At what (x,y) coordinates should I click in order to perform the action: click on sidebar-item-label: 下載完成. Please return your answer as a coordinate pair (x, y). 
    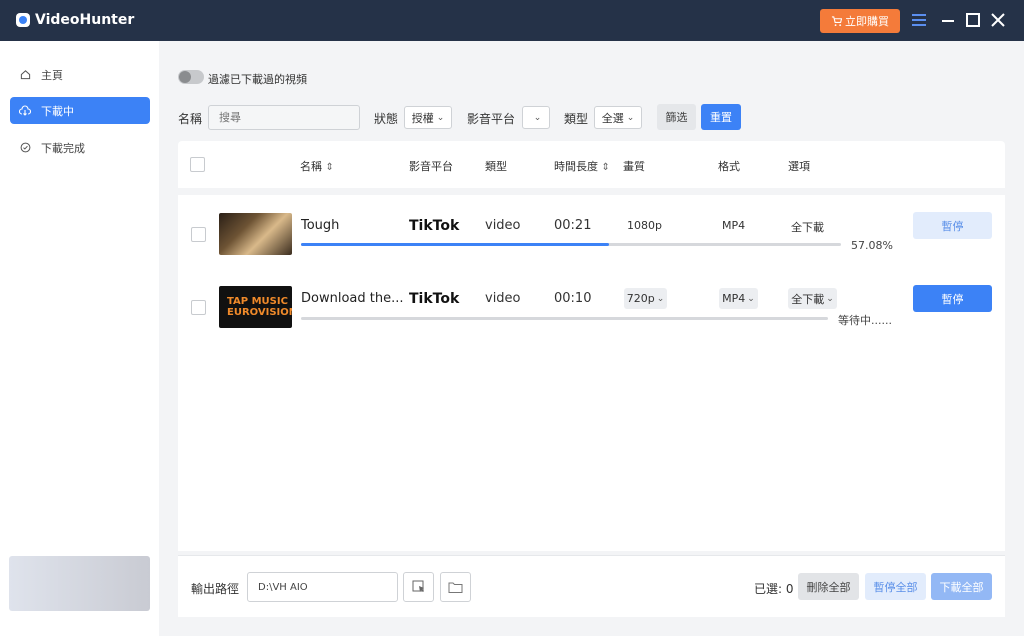
    Looking at the image, I should click on (63, 148).